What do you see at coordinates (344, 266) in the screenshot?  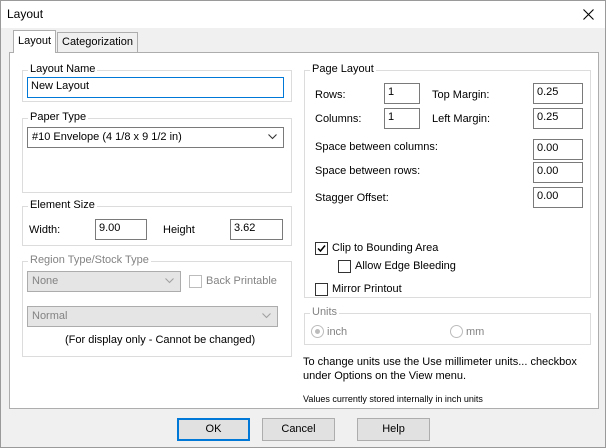 I see `edge-bleeding-checkbox` at bounding box center [344, 266].